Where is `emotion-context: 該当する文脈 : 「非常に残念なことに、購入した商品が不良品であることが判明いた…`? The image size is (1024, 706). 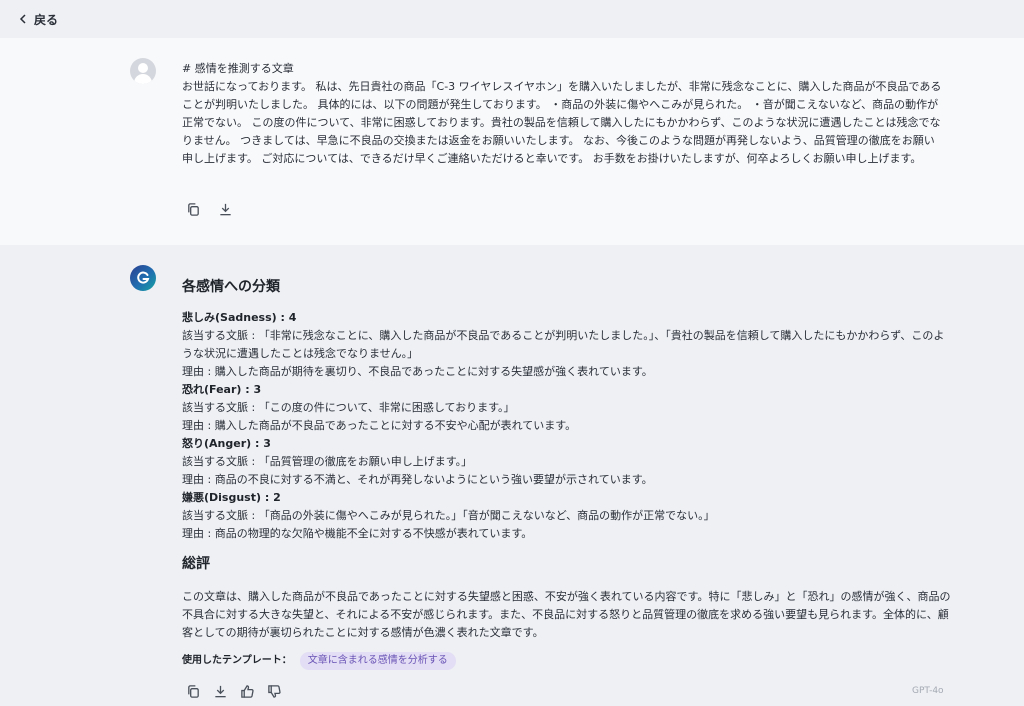 emotion-context: 該当する文脈 : 「非常に残念なことに、購入した商品が不良品であることが判明いた… is located at coordinates (563, 344).